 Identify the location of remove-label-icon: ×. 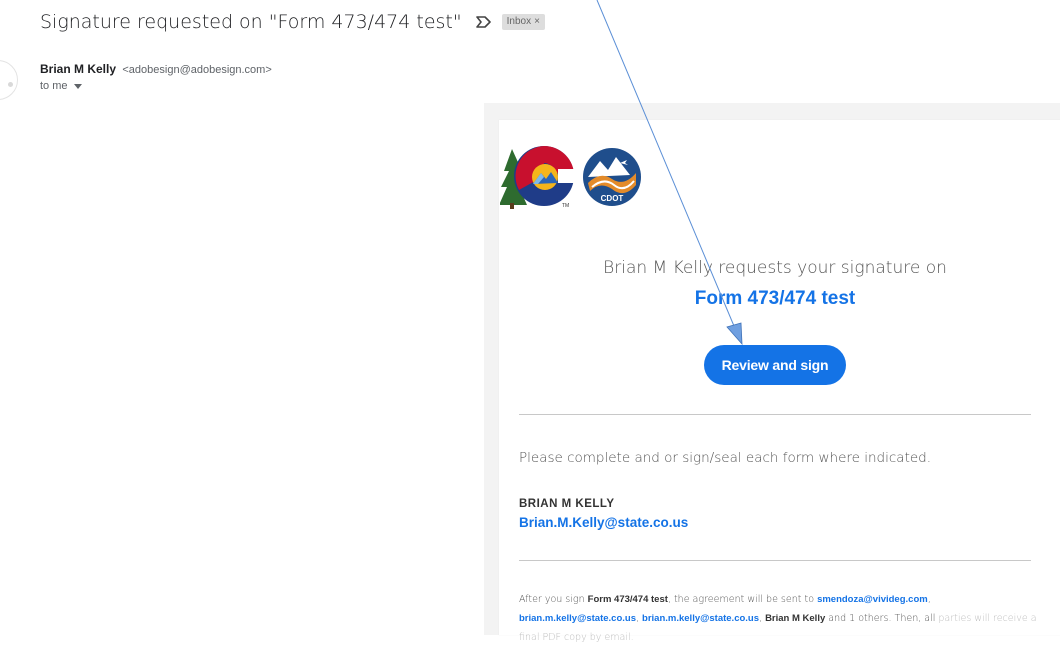
(537, 22).